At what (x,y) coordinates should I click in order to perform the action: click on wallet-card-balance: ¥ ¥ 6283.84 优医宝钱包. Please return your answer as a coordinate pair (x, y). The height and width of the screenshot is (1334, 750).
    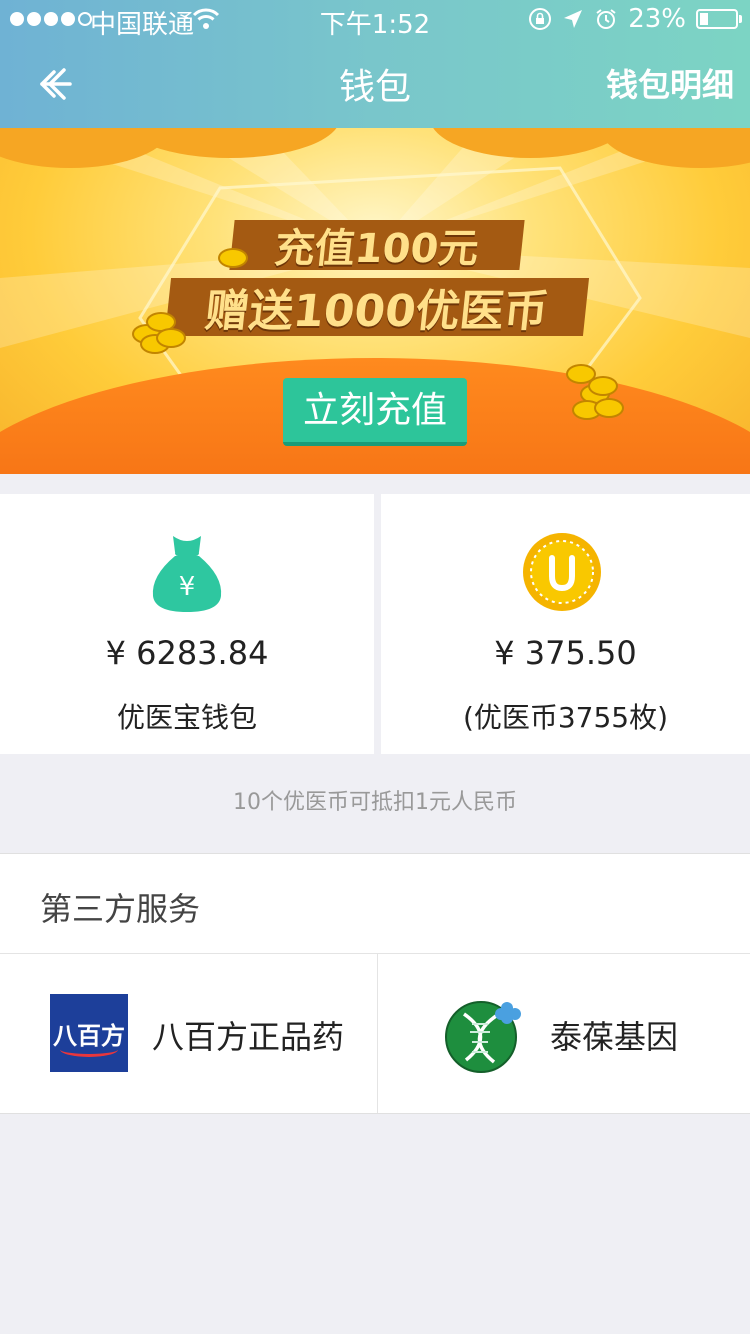
    Looking at the image, I should click on (187, 624).